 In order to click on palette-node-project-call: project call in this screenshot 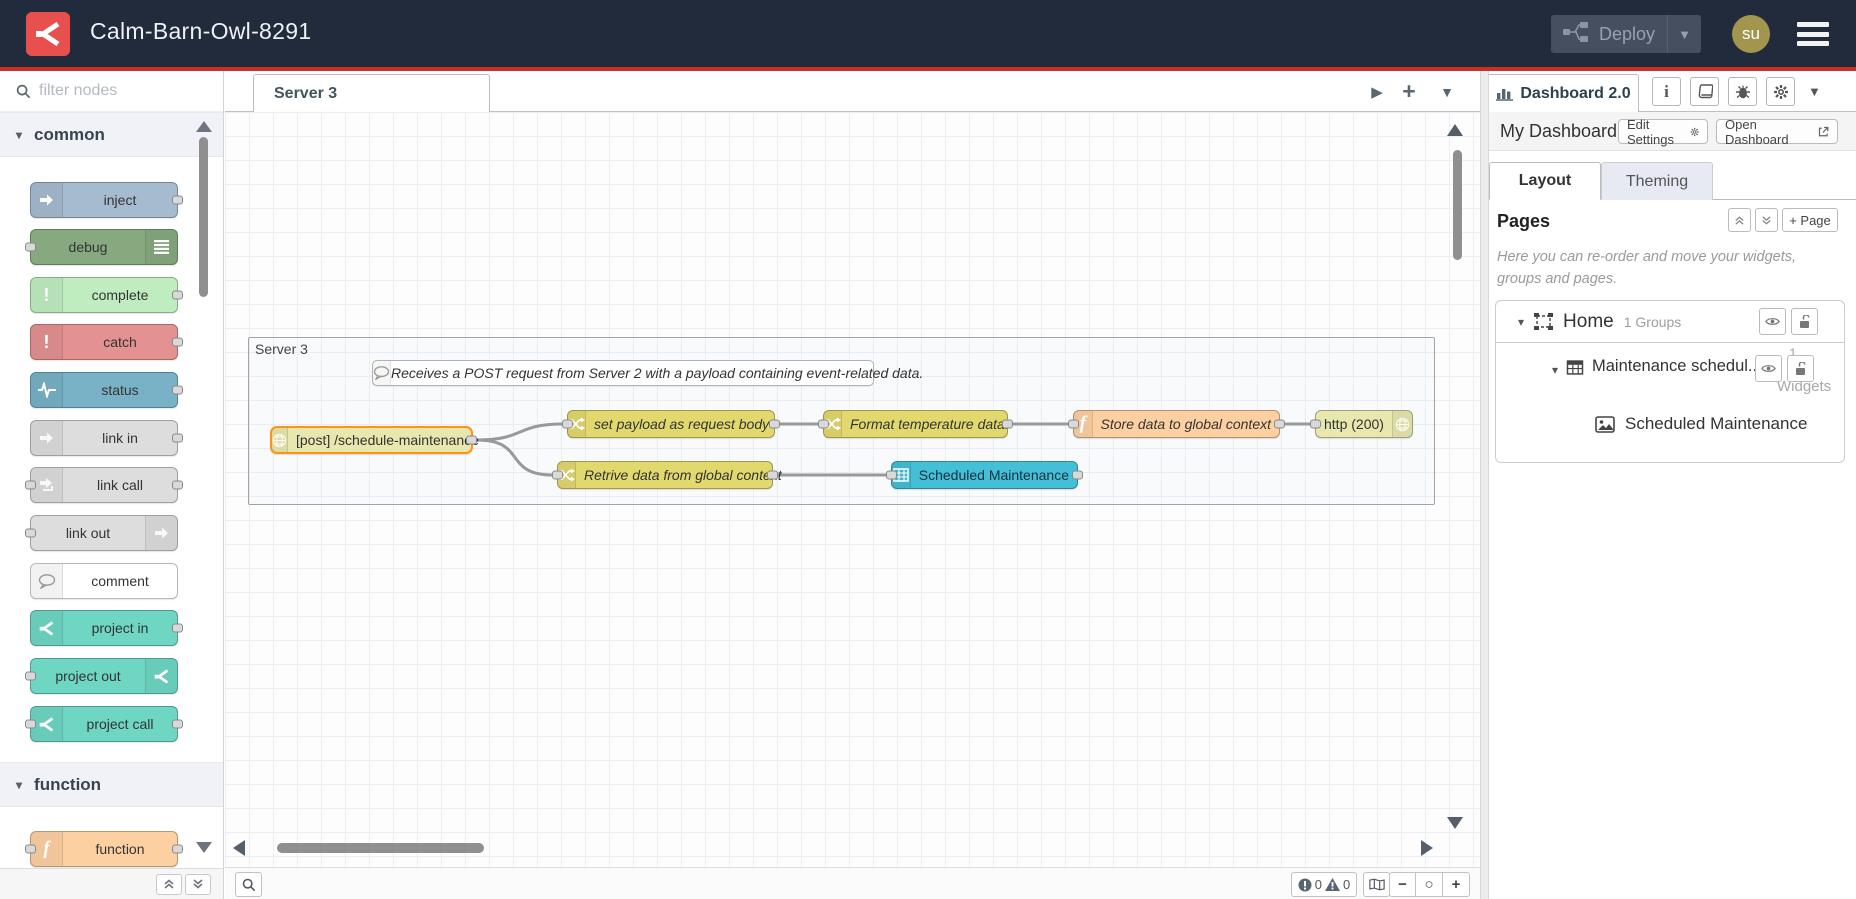, I will do `click(104, 724)`.